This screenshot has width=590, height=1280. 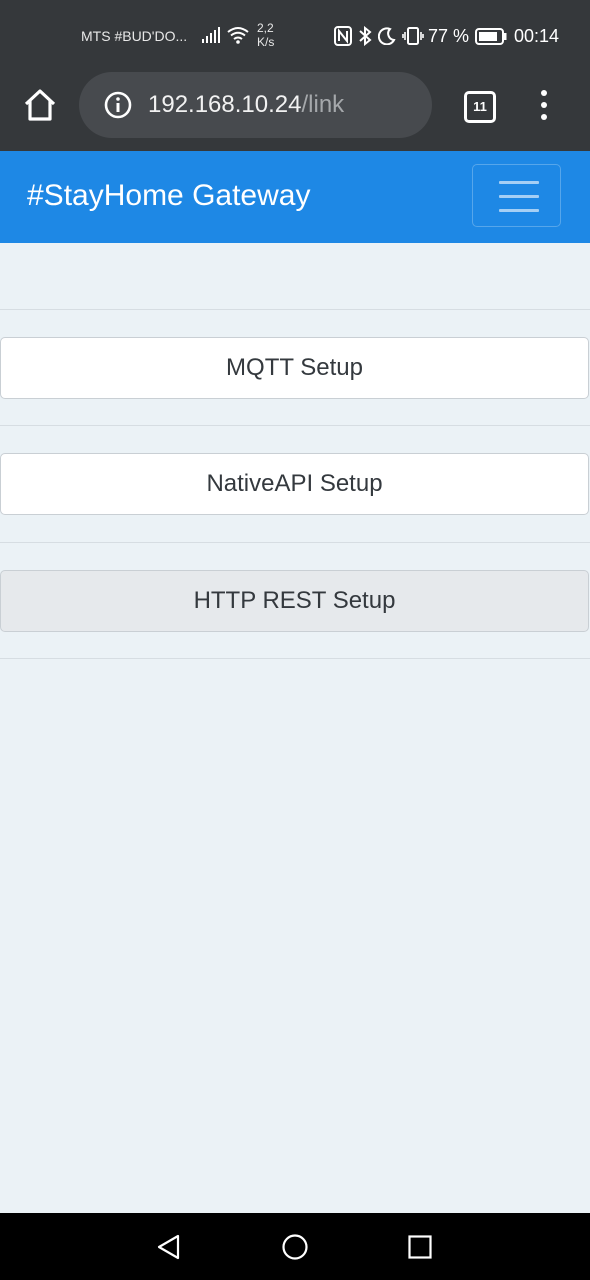 I want to click on home-circle-icon, so click(x=295, y=1247).